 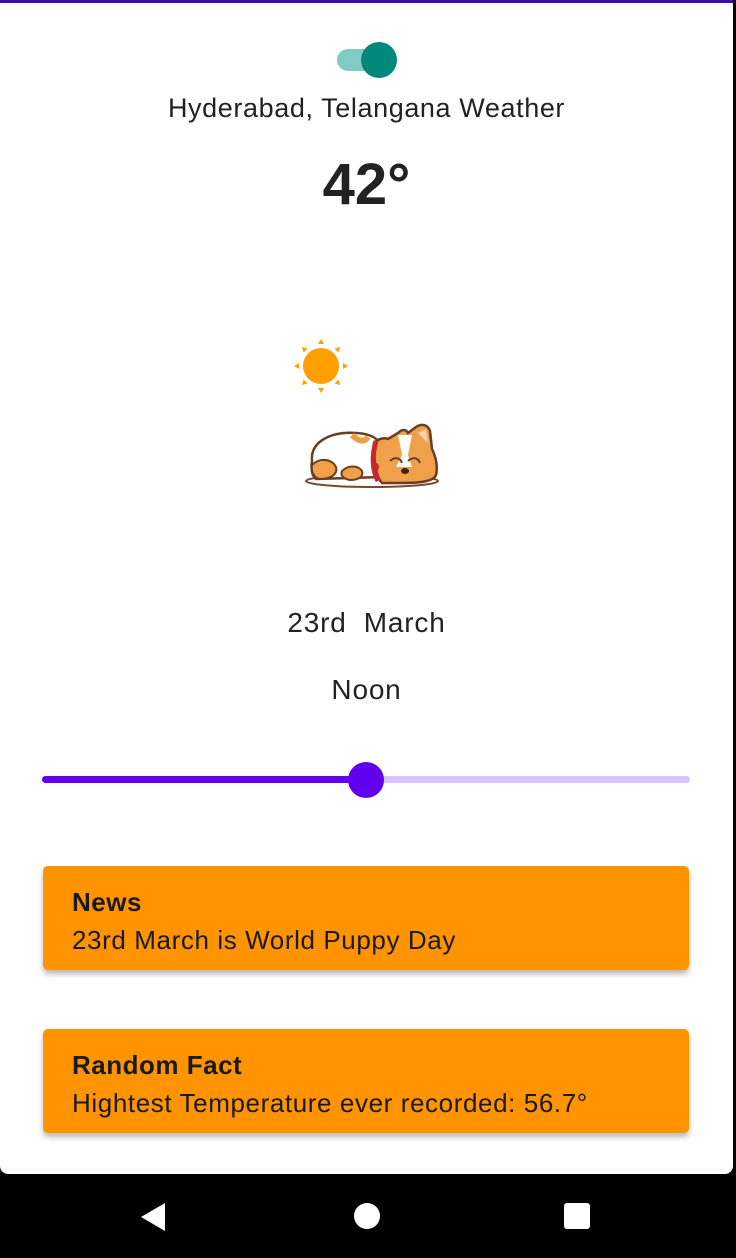 What do you see at coordinates (321, 366) in the screenshot?
I see `sun-icon` at bounding box center [321, 366].